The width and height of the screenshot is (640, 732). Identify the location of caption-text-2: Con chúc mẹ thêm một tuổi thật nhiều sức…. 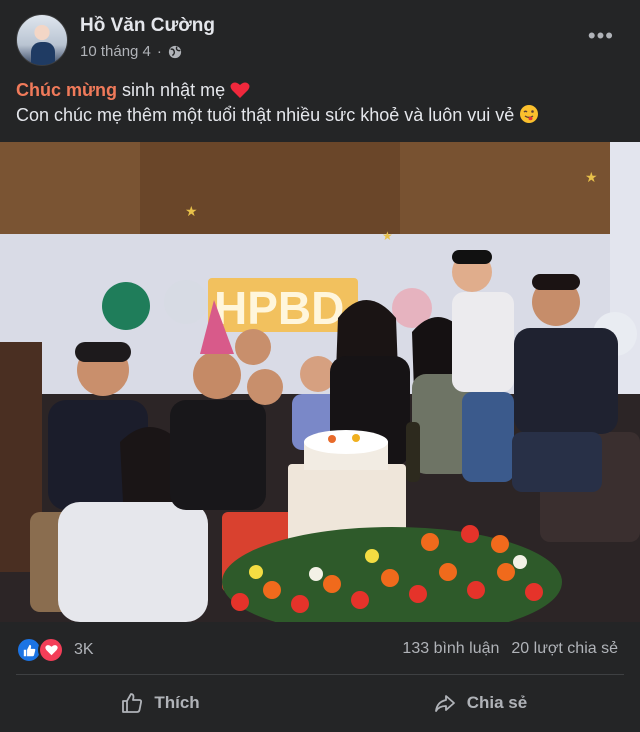
(265, 115).